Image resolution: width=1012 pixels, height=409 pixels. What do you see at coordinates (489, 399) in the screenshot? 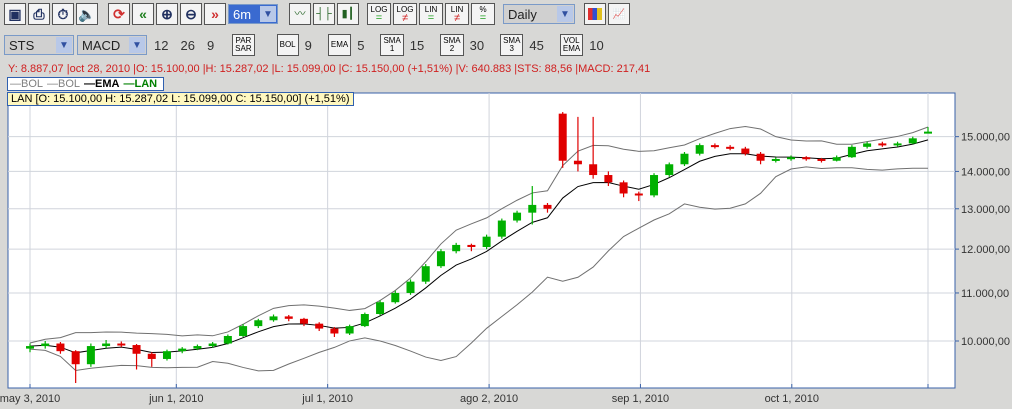
I see `x-tick-label: ago 2, 2010` at bounding box center [489, 399].